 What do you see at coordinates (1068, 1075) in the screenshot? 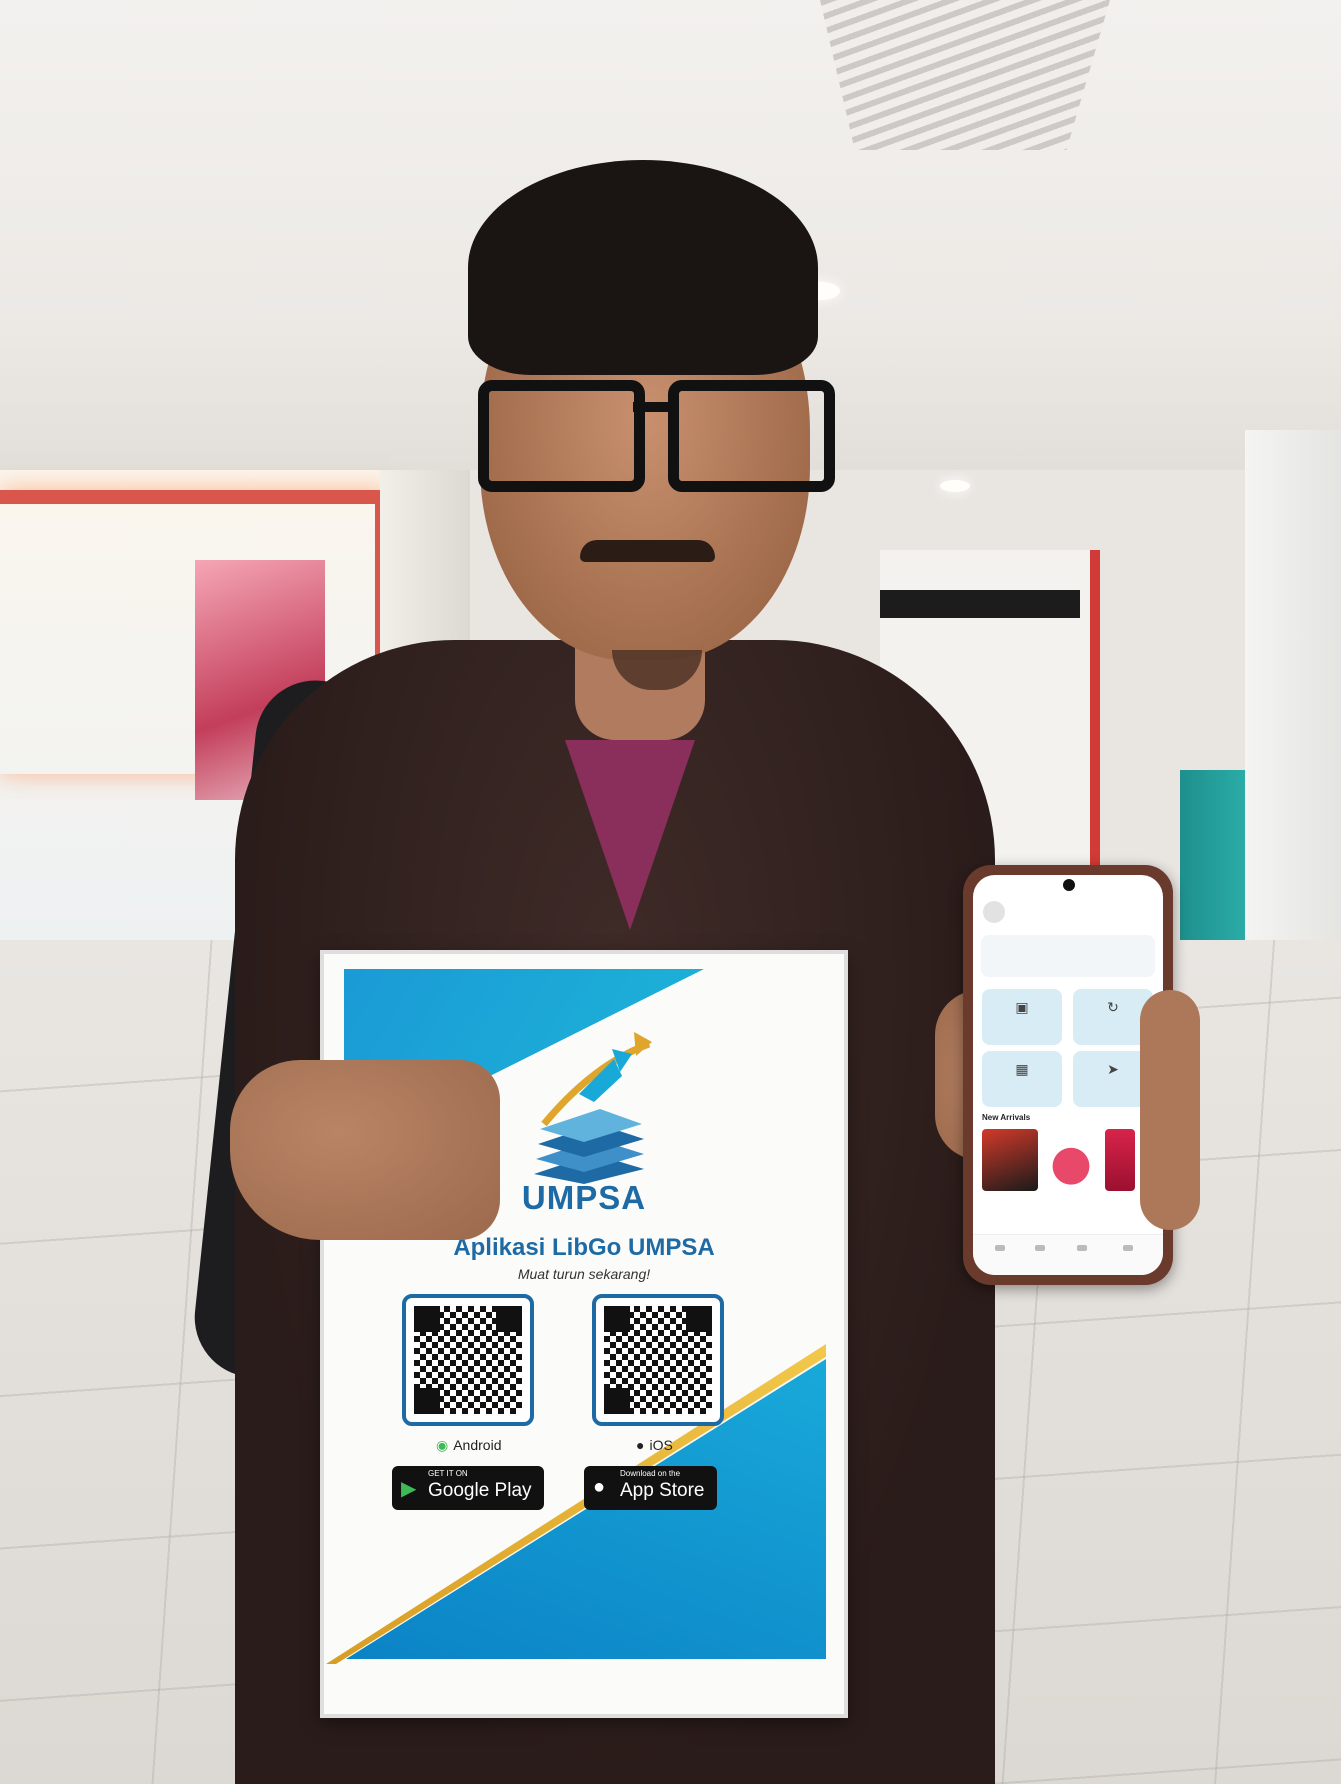
I see `phone-screen: ▣ ↻ ▦ ➤ New Arrivals` at bounding box center [1068, 1075].